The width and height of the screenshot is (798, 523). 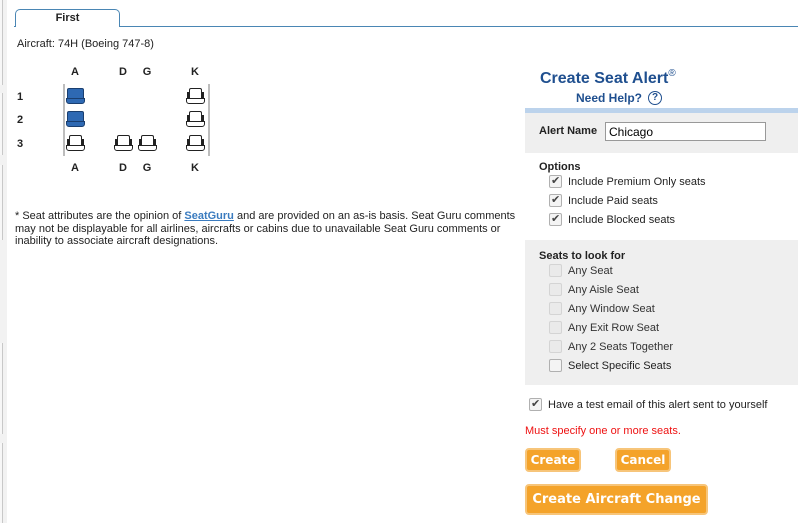 I want to click on seat-2K, so click(x=195, y=119).